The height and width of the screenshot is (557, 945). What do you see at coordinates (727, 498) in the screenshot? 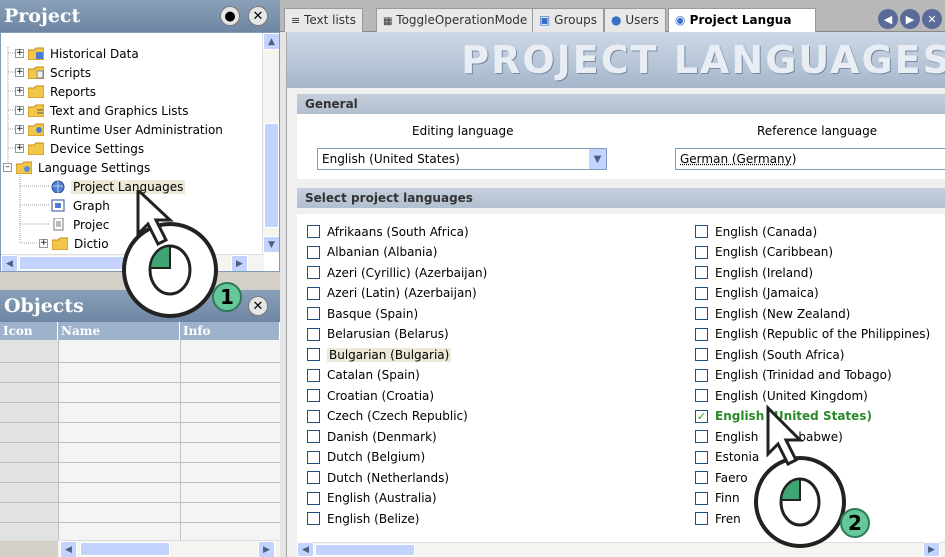
I see `language-label: Finn` at bounding box center [727, 498].